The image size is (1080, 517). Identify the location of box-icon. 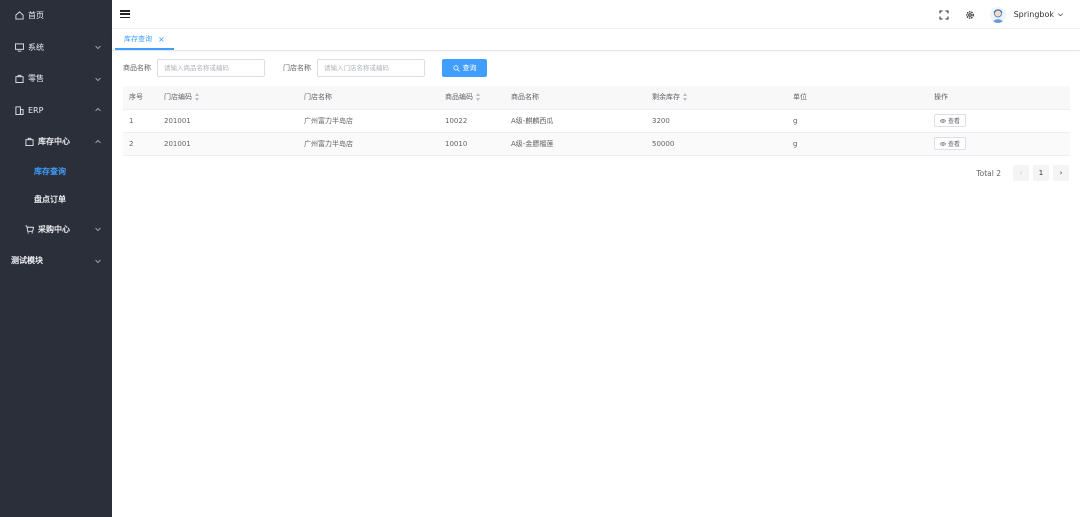
(29, 142).